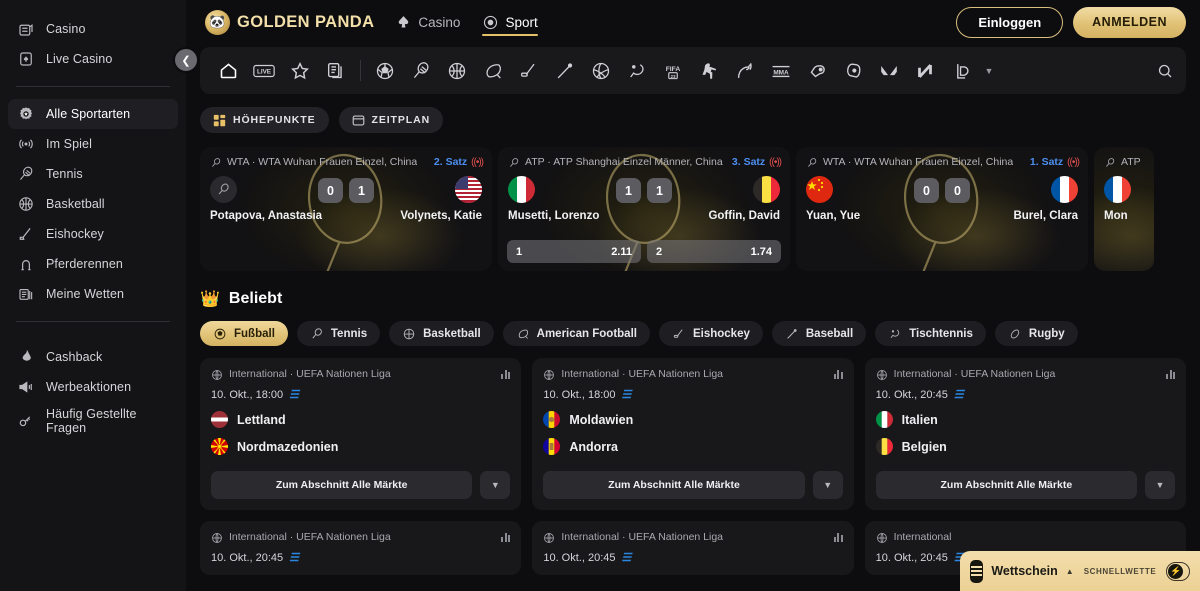  Describe the element at coordinates (93, 421) in the screenshot. I see `sidebar-item-faq: Häufig Gestellte Fragen` at that location.